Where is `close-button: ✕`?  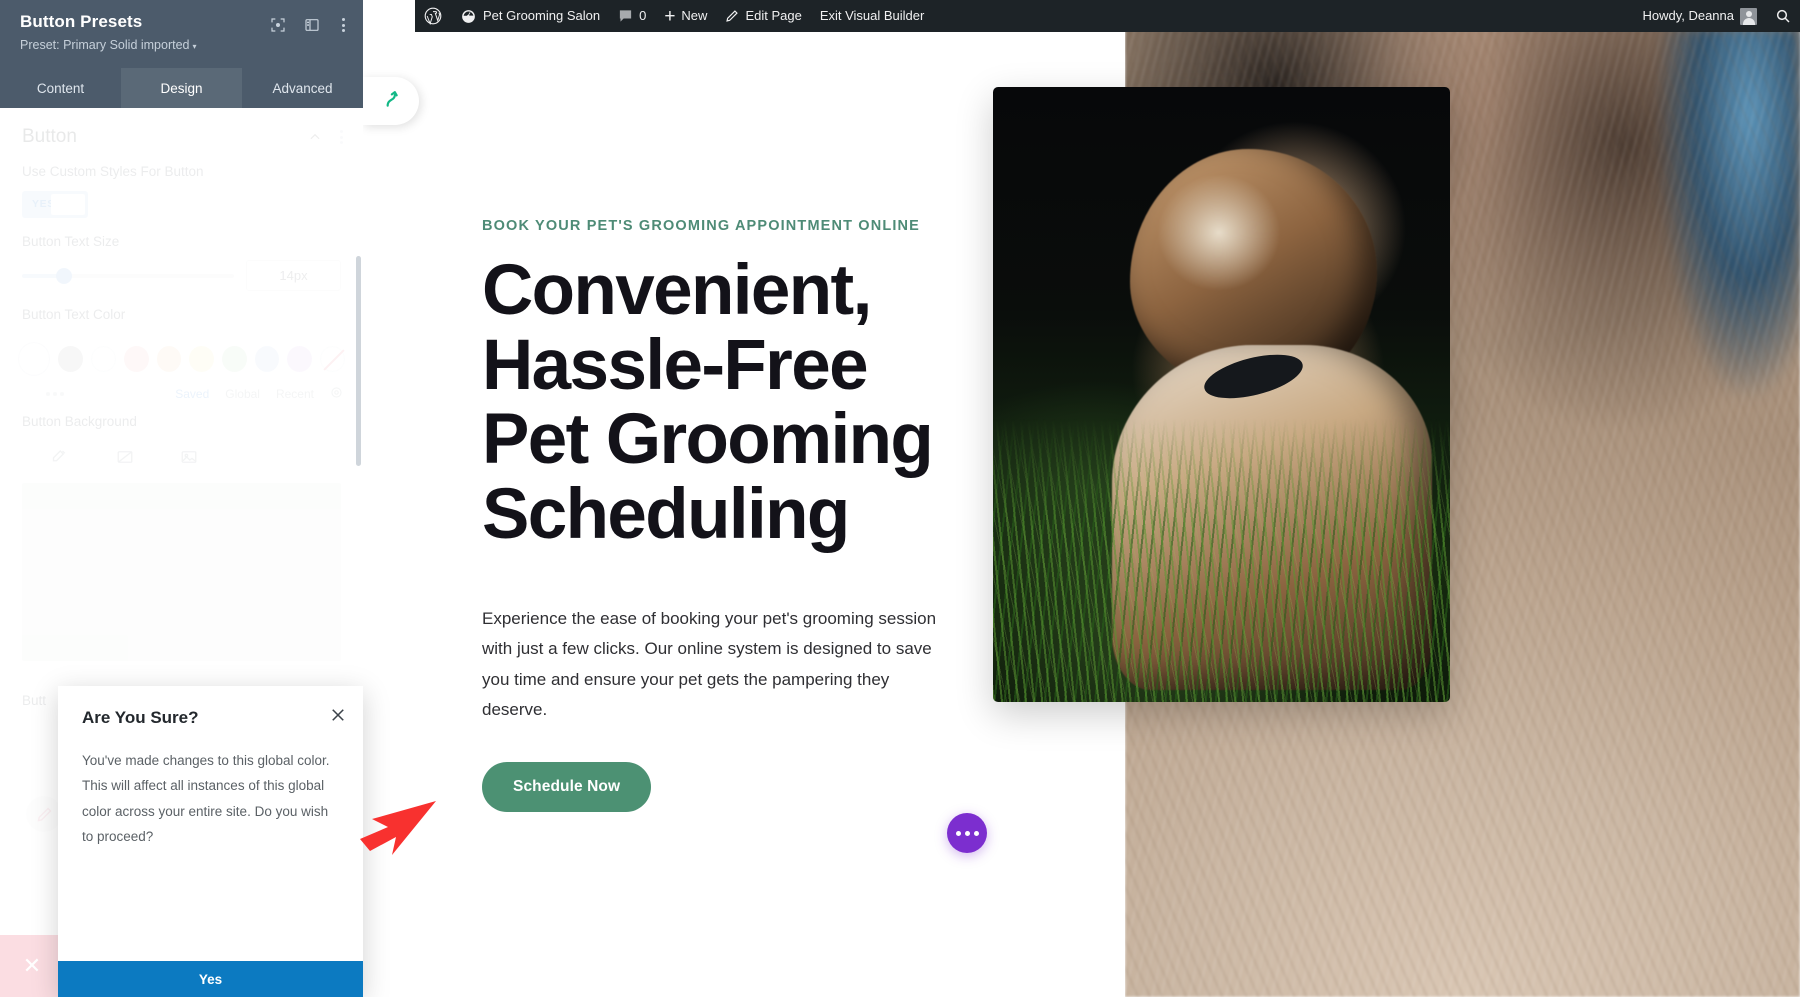 close-button: ✕ is located at coordinates (32, 966).